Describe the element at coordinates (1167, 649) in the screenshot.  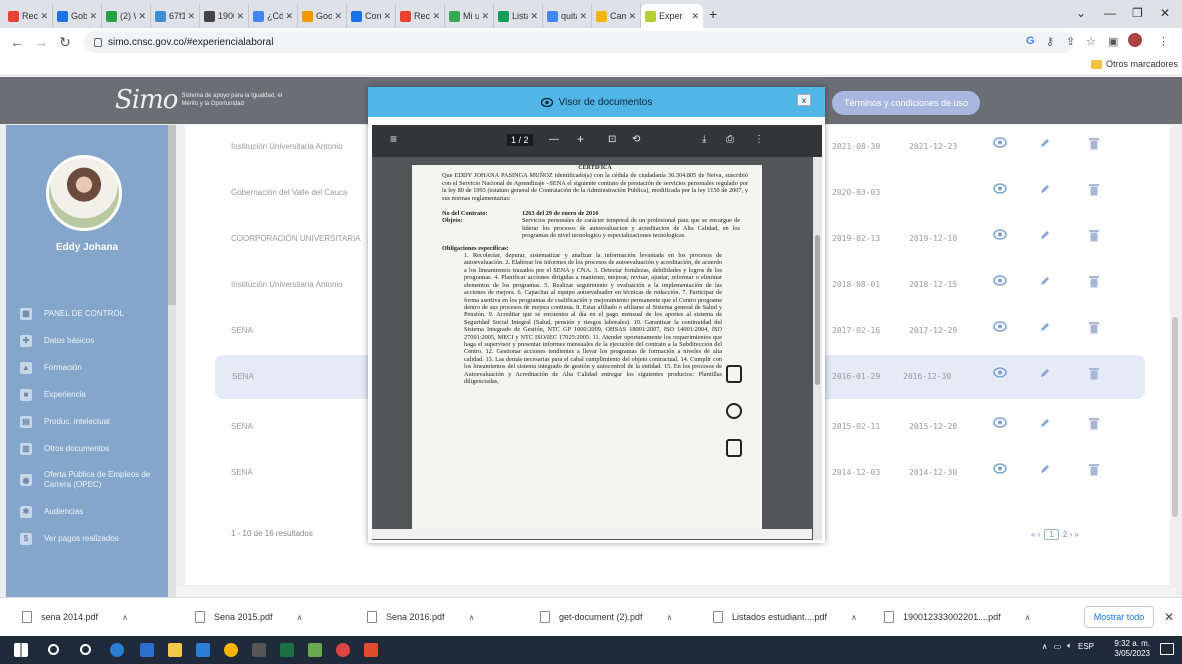
I see `notifications-icon` at that location.